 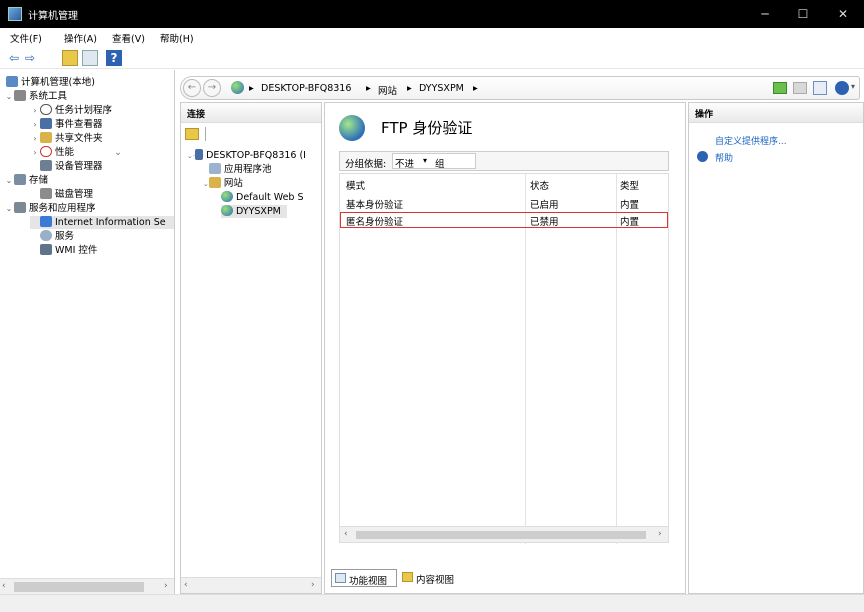 I want to click on left-horizontal-scrollbar: ‹ ›, so click(x=87, y=586).